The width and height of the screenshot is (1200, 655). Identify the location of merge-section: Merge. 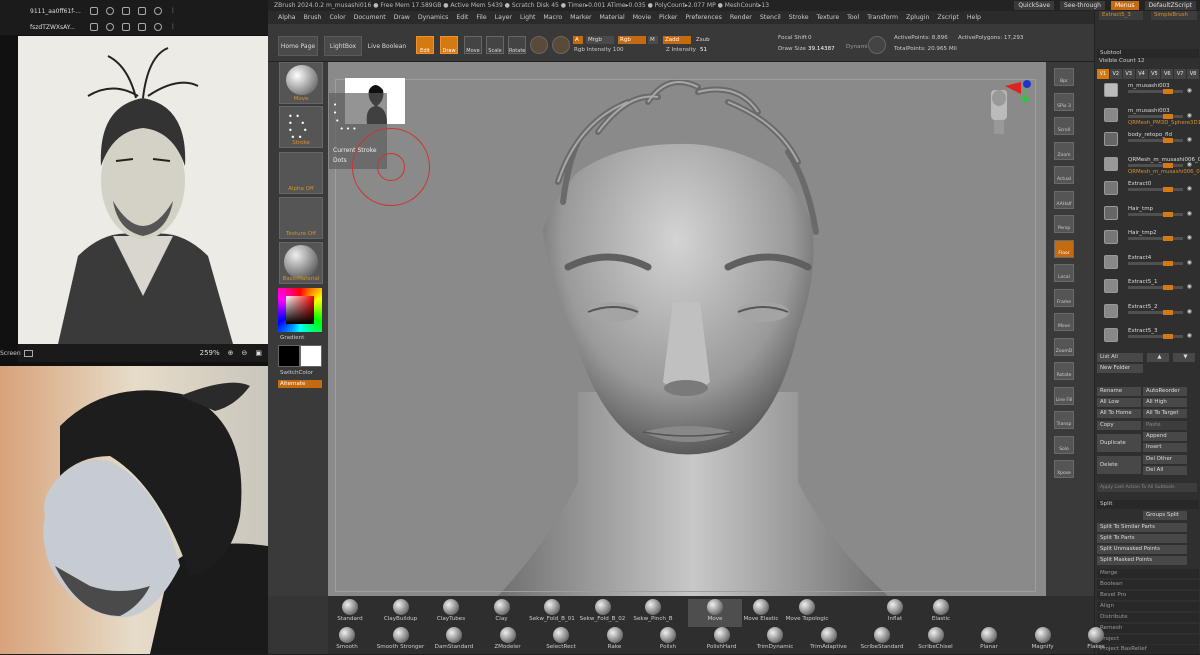
(1148, 573).